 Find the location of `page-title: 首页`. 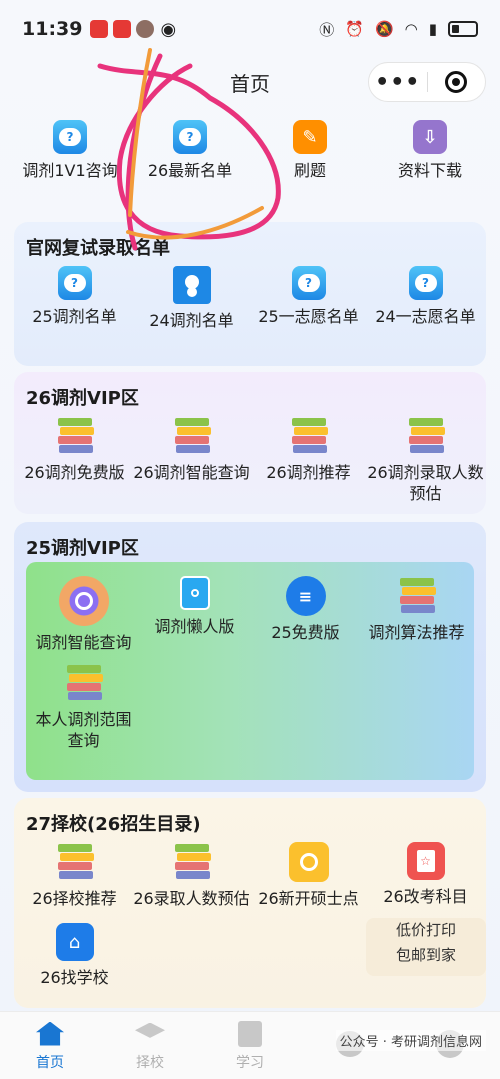

page-title: 首页 is located at coordinates (250, 83).